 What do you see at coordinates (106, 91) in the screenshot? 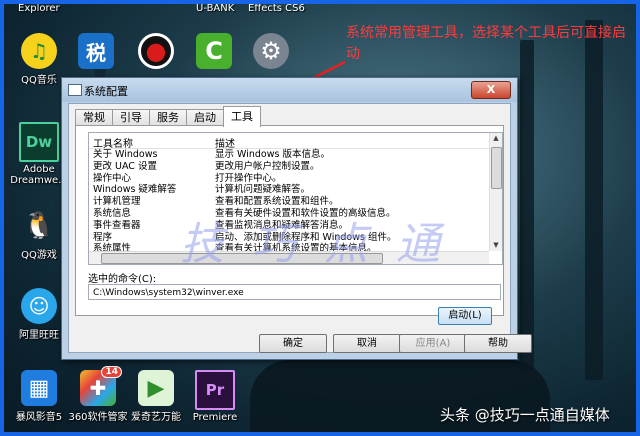
I see `dialog-title: 系统配置` at bounding box center [106, 91].